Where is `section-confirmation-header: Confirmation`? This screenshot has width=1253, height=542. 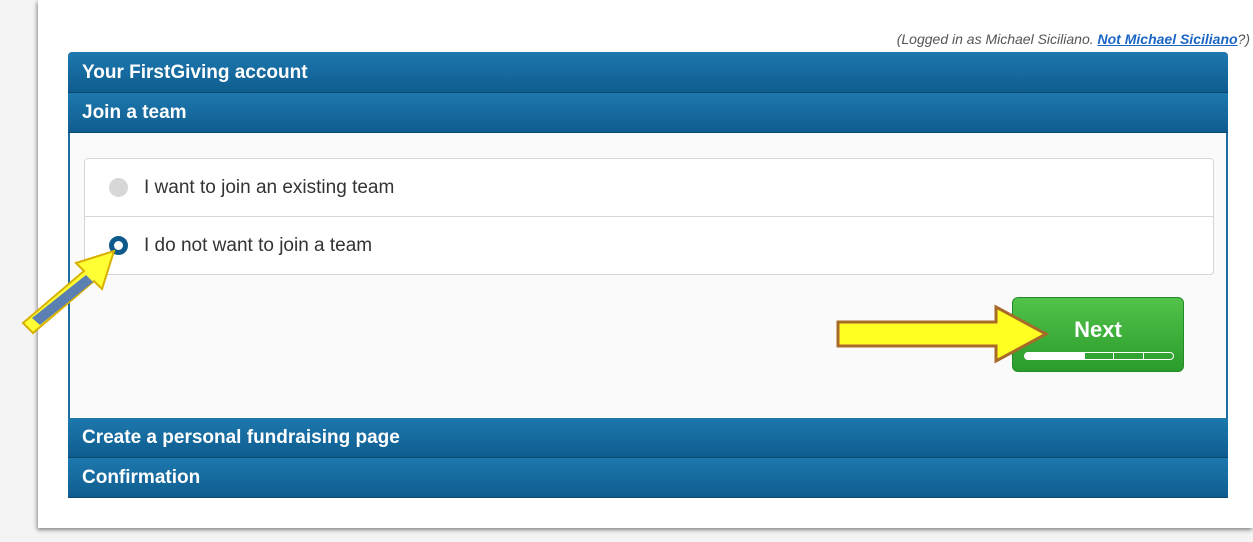
section-confirmation-header: Confirmation is located at coordinates (648, 478).